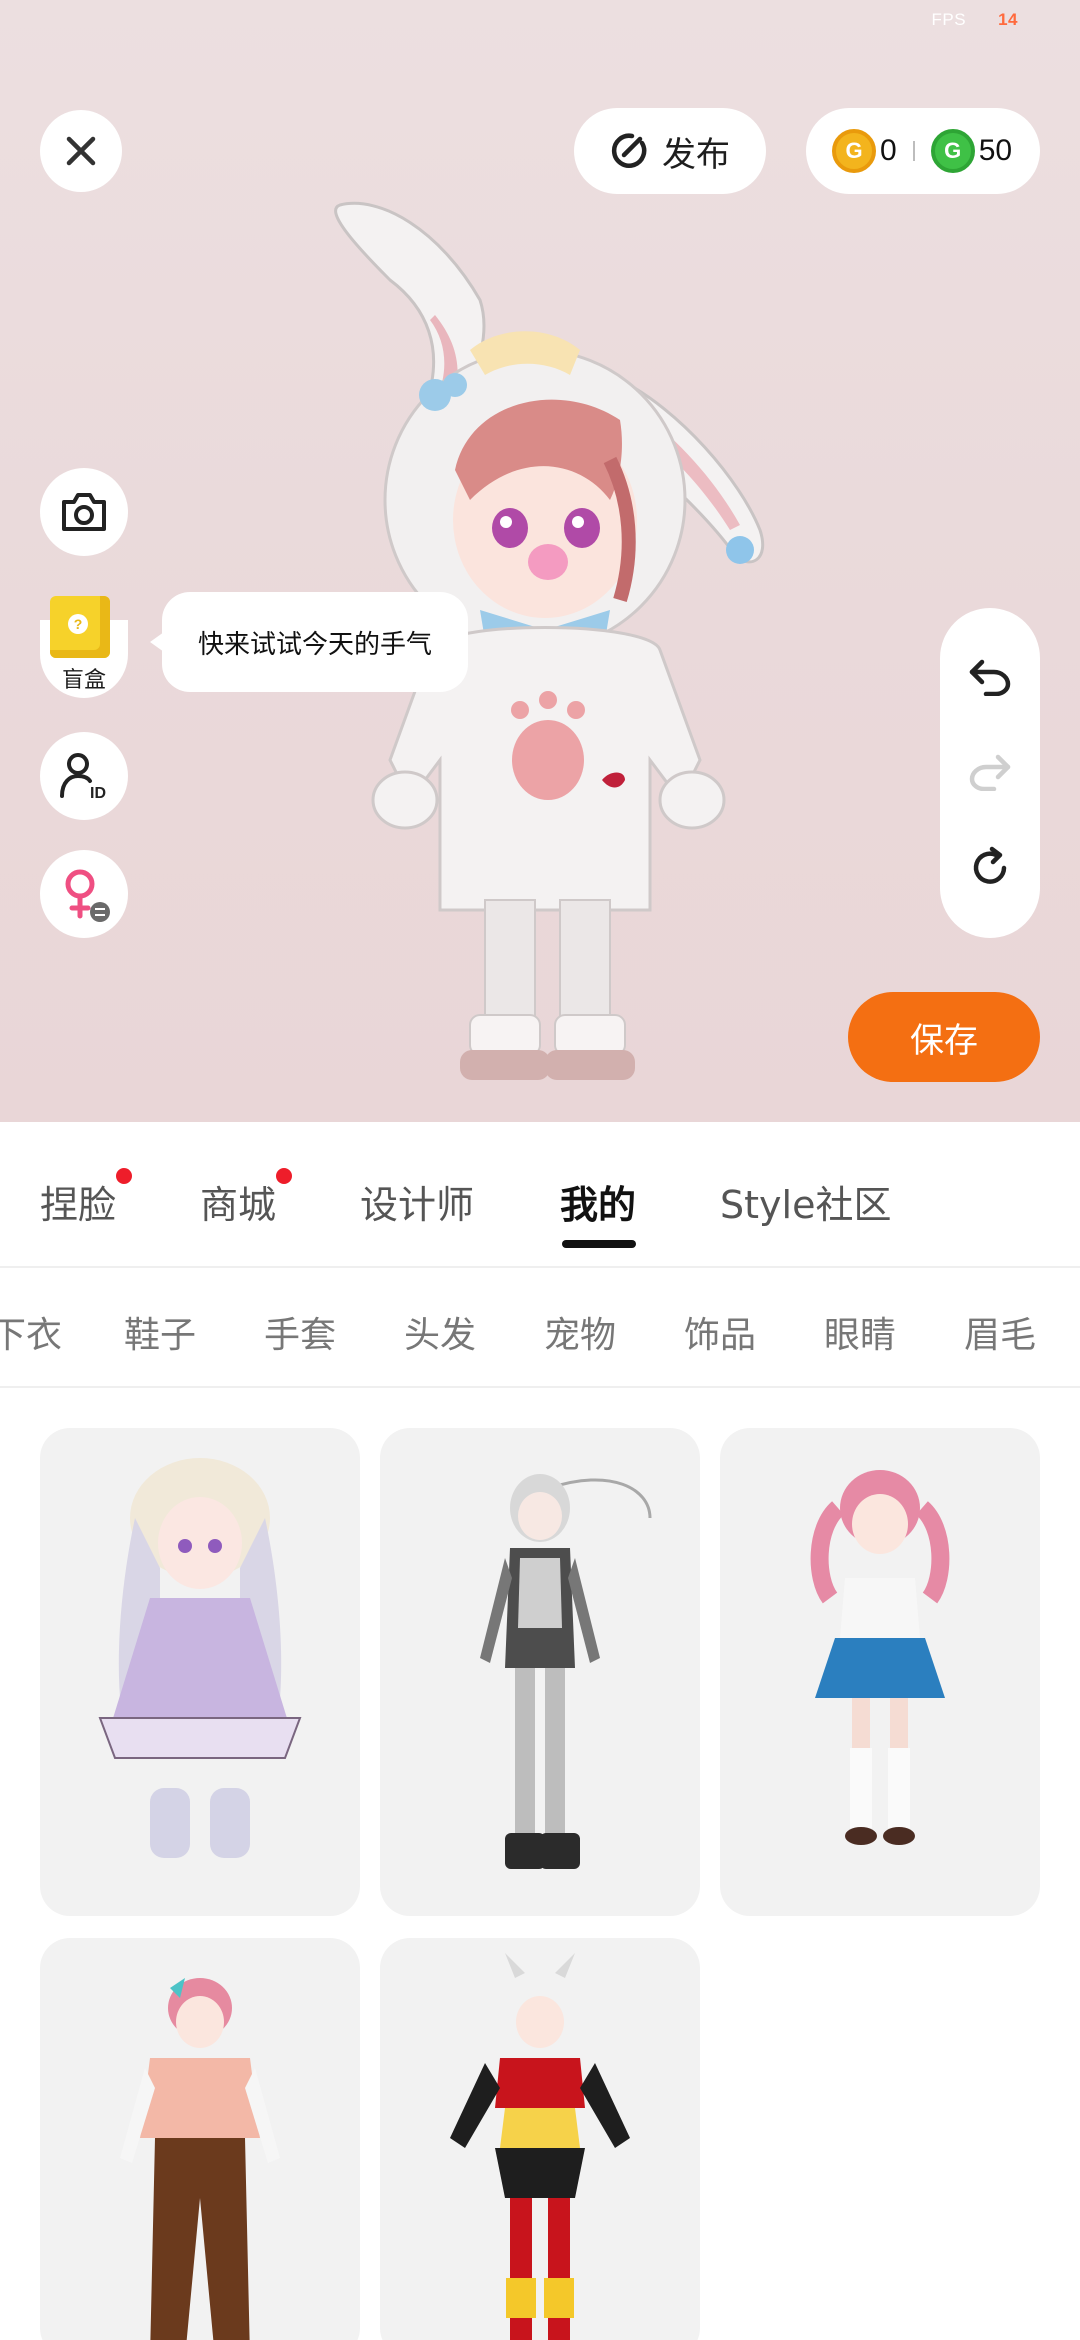 The height and width of the screenshot is (2340, 1080). I want to click on gender-switch-button, so click(84, 894).